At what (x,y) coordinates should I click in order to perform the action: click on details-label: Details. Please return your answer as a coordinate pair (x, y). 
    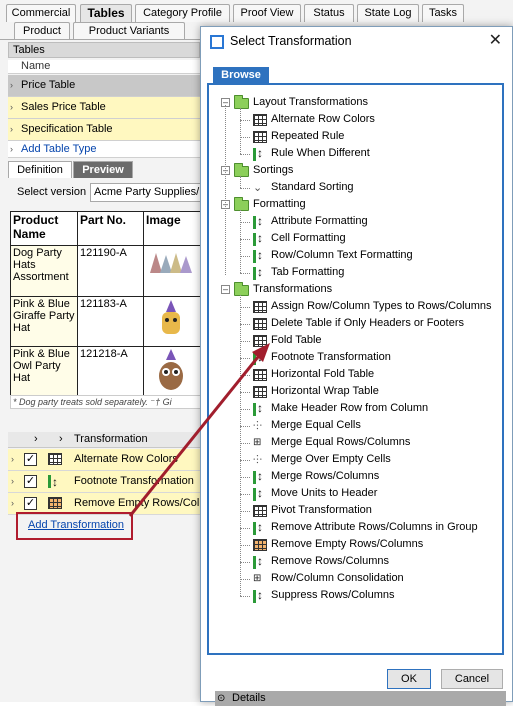
    Looking at the image, I should click on (249, 698).